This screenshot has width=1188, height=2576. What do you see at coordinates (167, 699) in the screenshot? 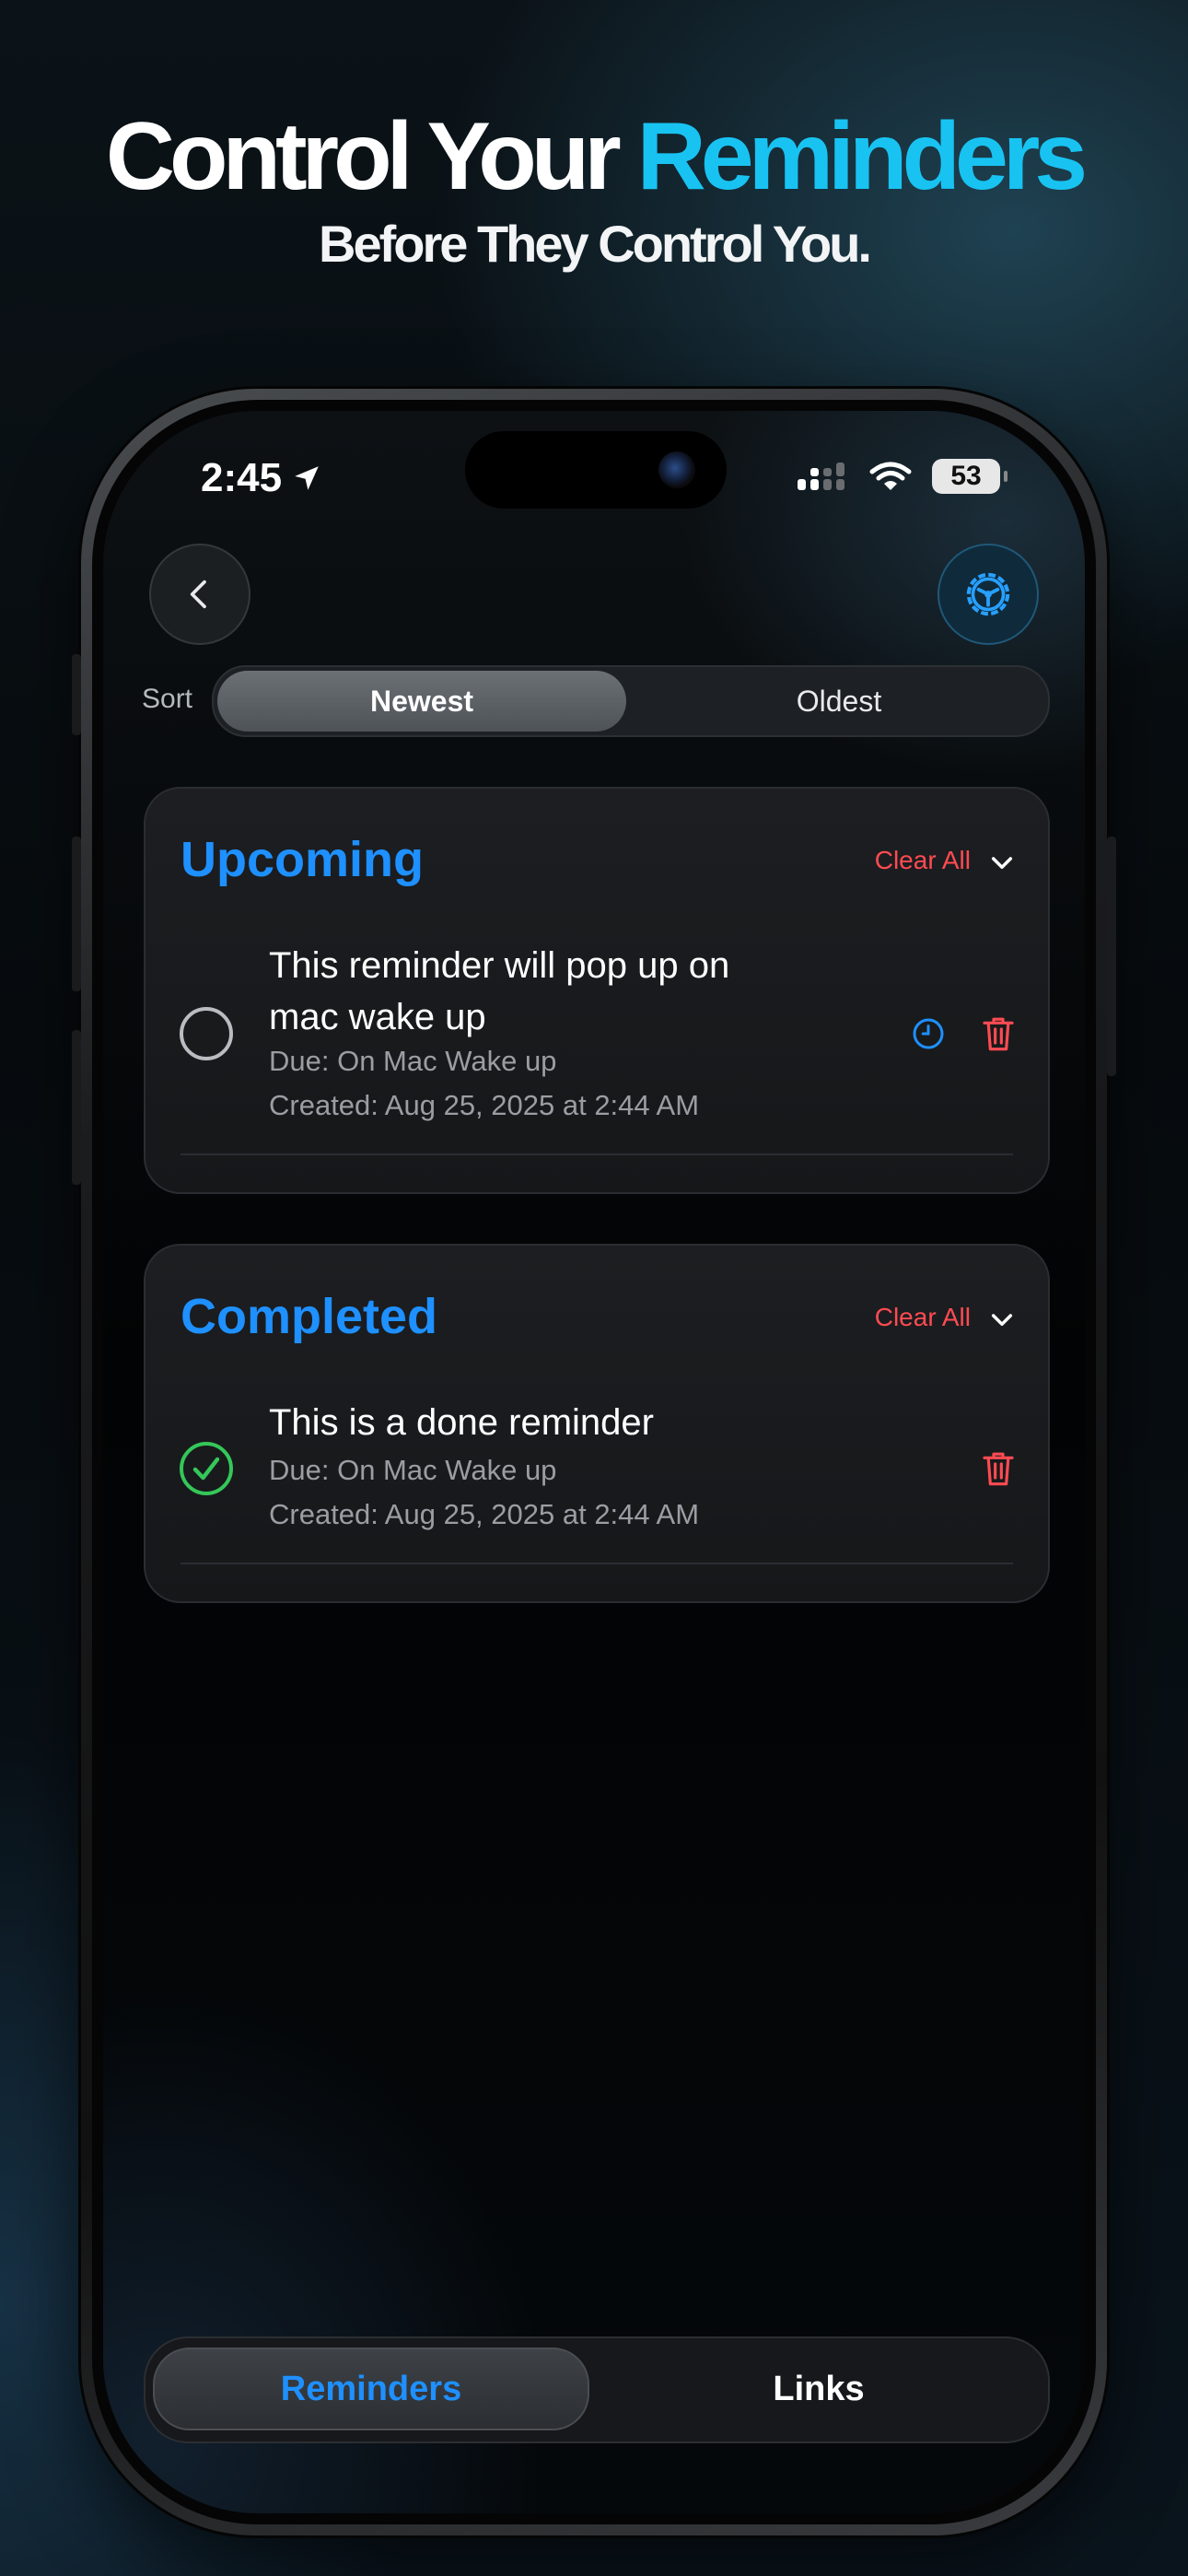
I see `sort-label: Sort` at bounding box center [167, 699].